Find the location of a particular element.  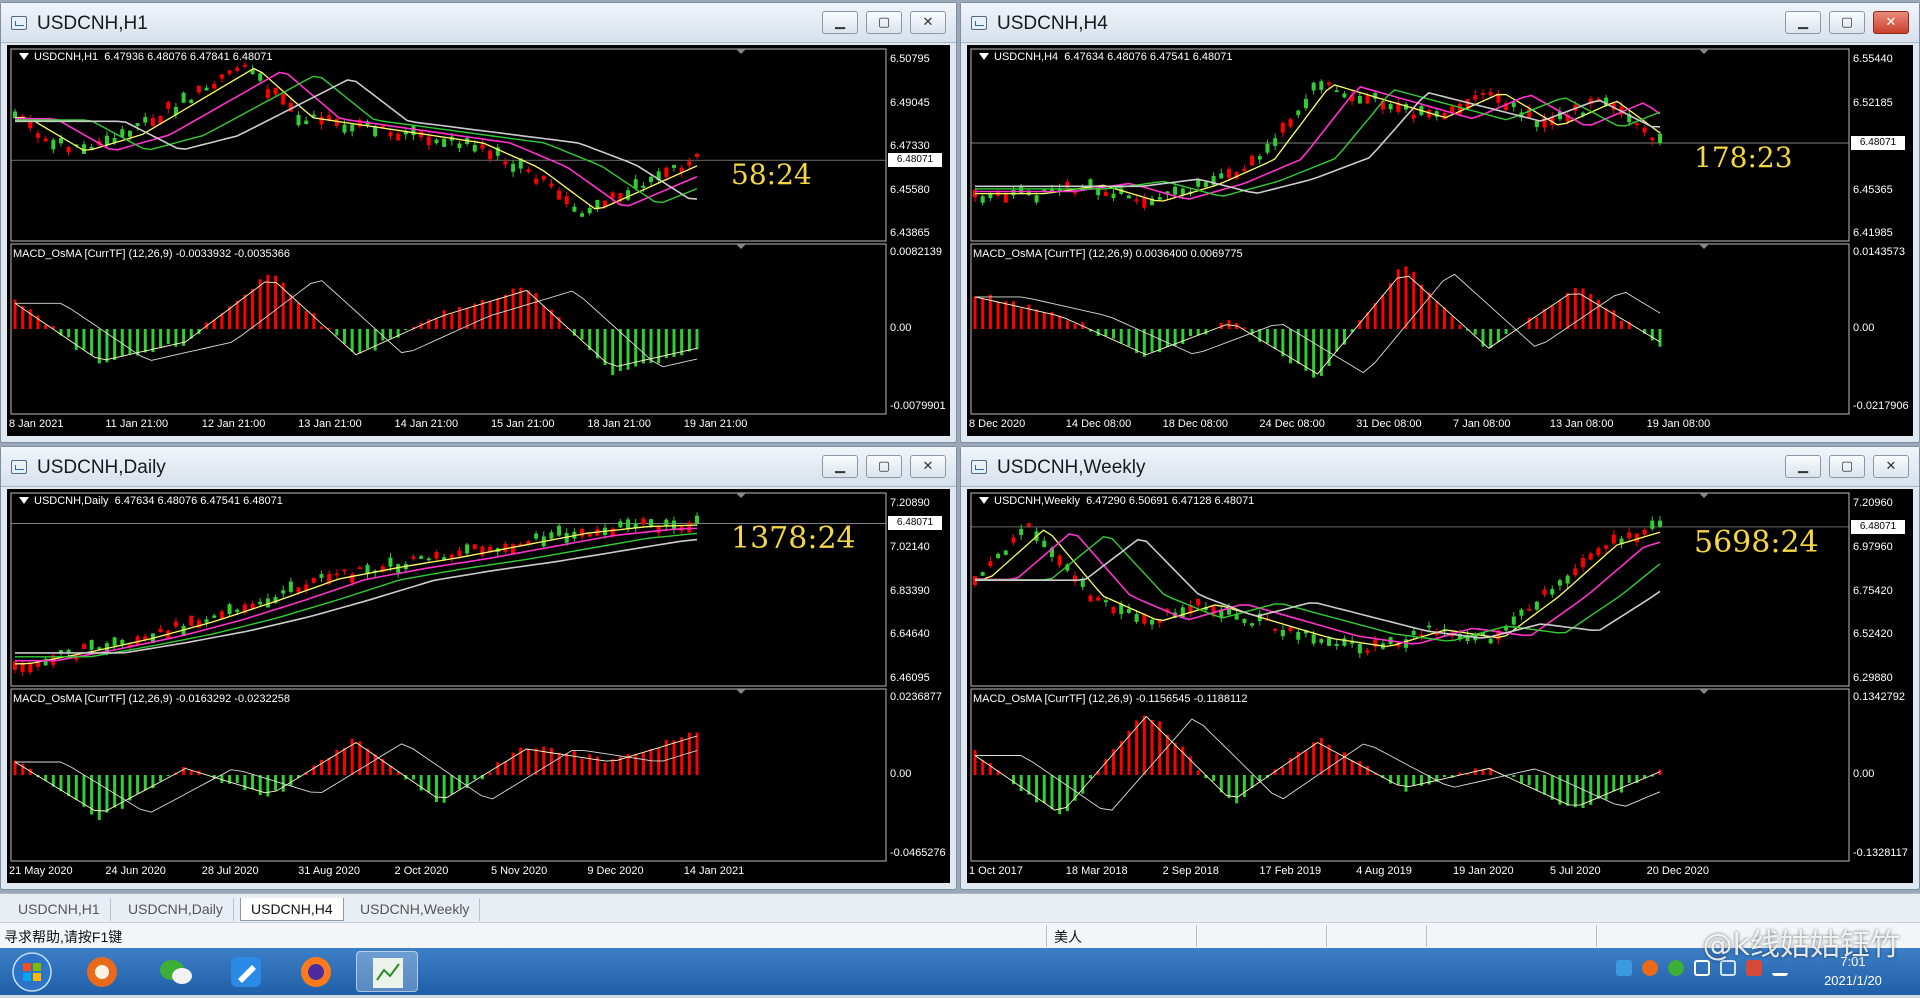

macd-axis-label: -0.0079901 is located at coordinates (918, 406).